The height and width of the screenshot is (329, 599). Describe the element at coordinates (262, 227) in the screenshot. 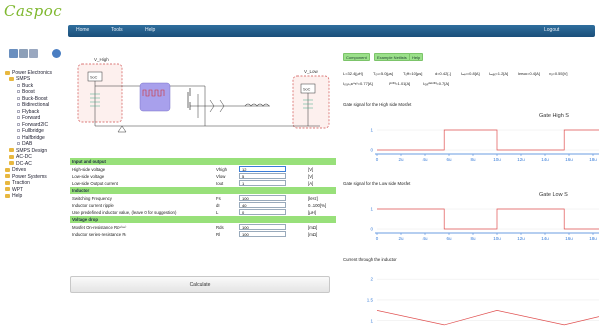

I see `mosfet-resistance-input` at that location.